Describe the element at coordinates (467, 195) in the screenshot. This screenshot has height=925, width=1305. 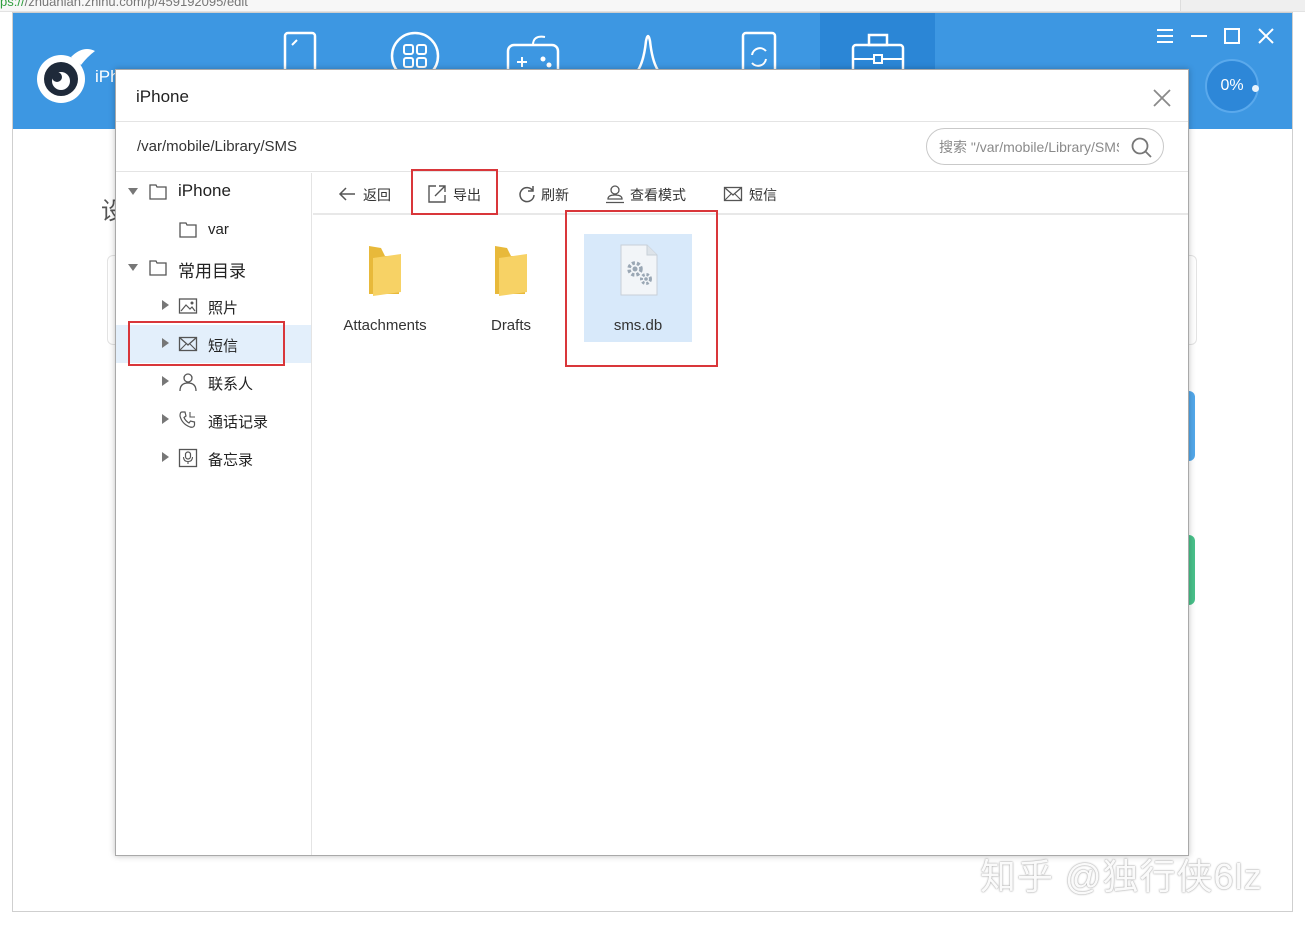
I see `export-button-label: 导出` at that location.